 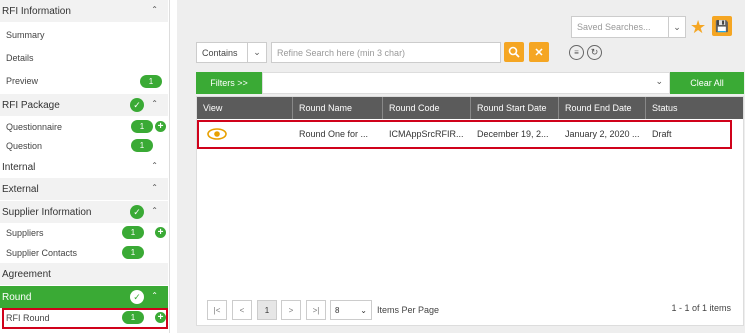 I want to click on column-header: Status, so click(x=694, y=108).